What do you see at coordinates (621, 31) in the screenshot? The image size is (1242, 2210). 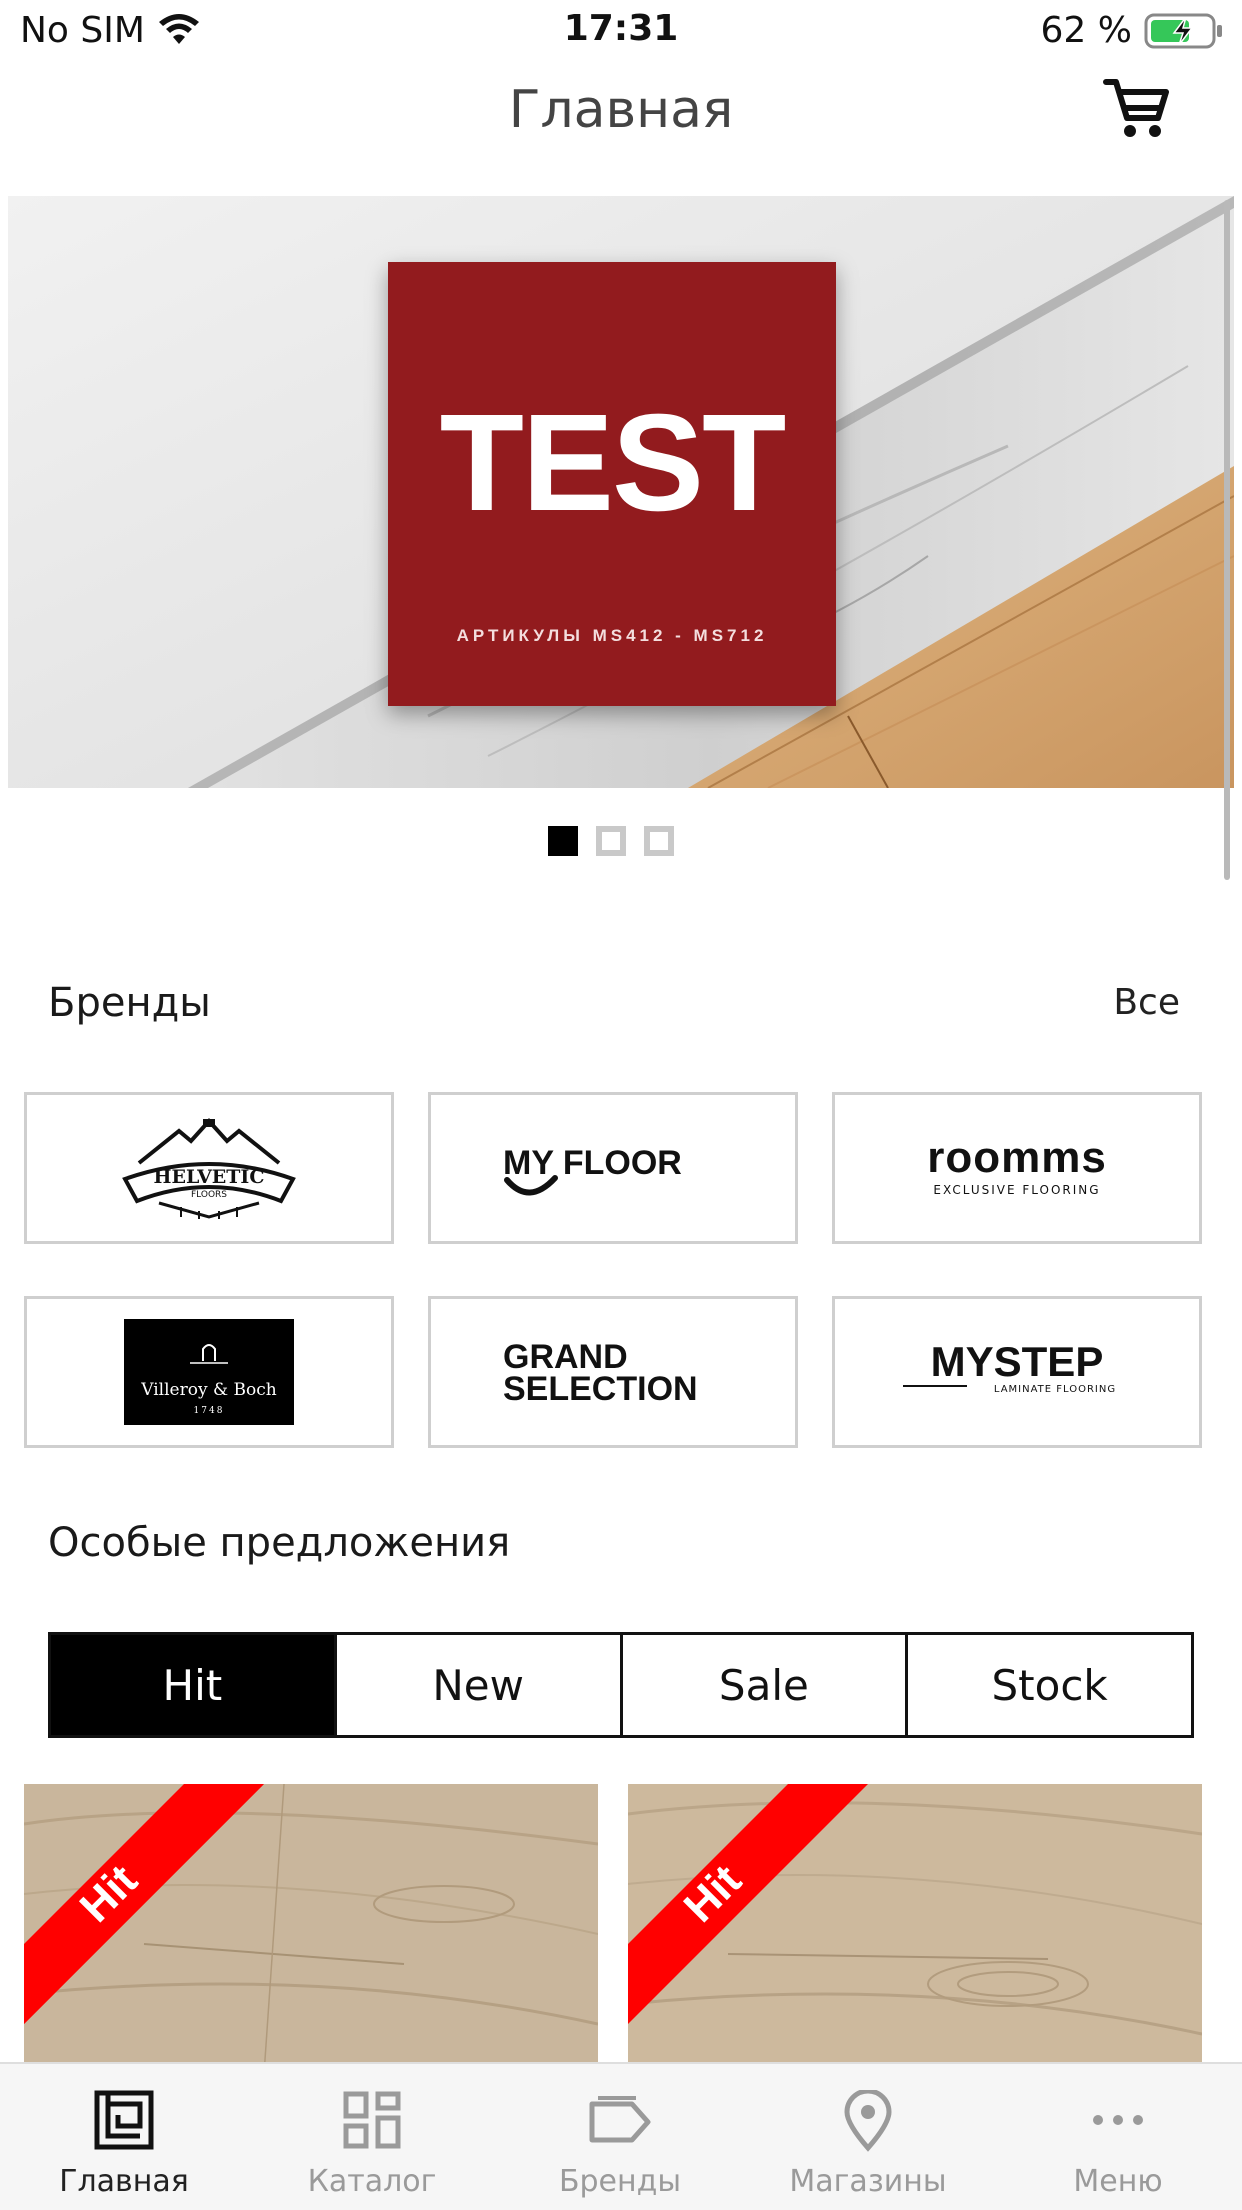 I see `status-bar: No SIM 17:31 62 %` at bounding box center [621, 31].